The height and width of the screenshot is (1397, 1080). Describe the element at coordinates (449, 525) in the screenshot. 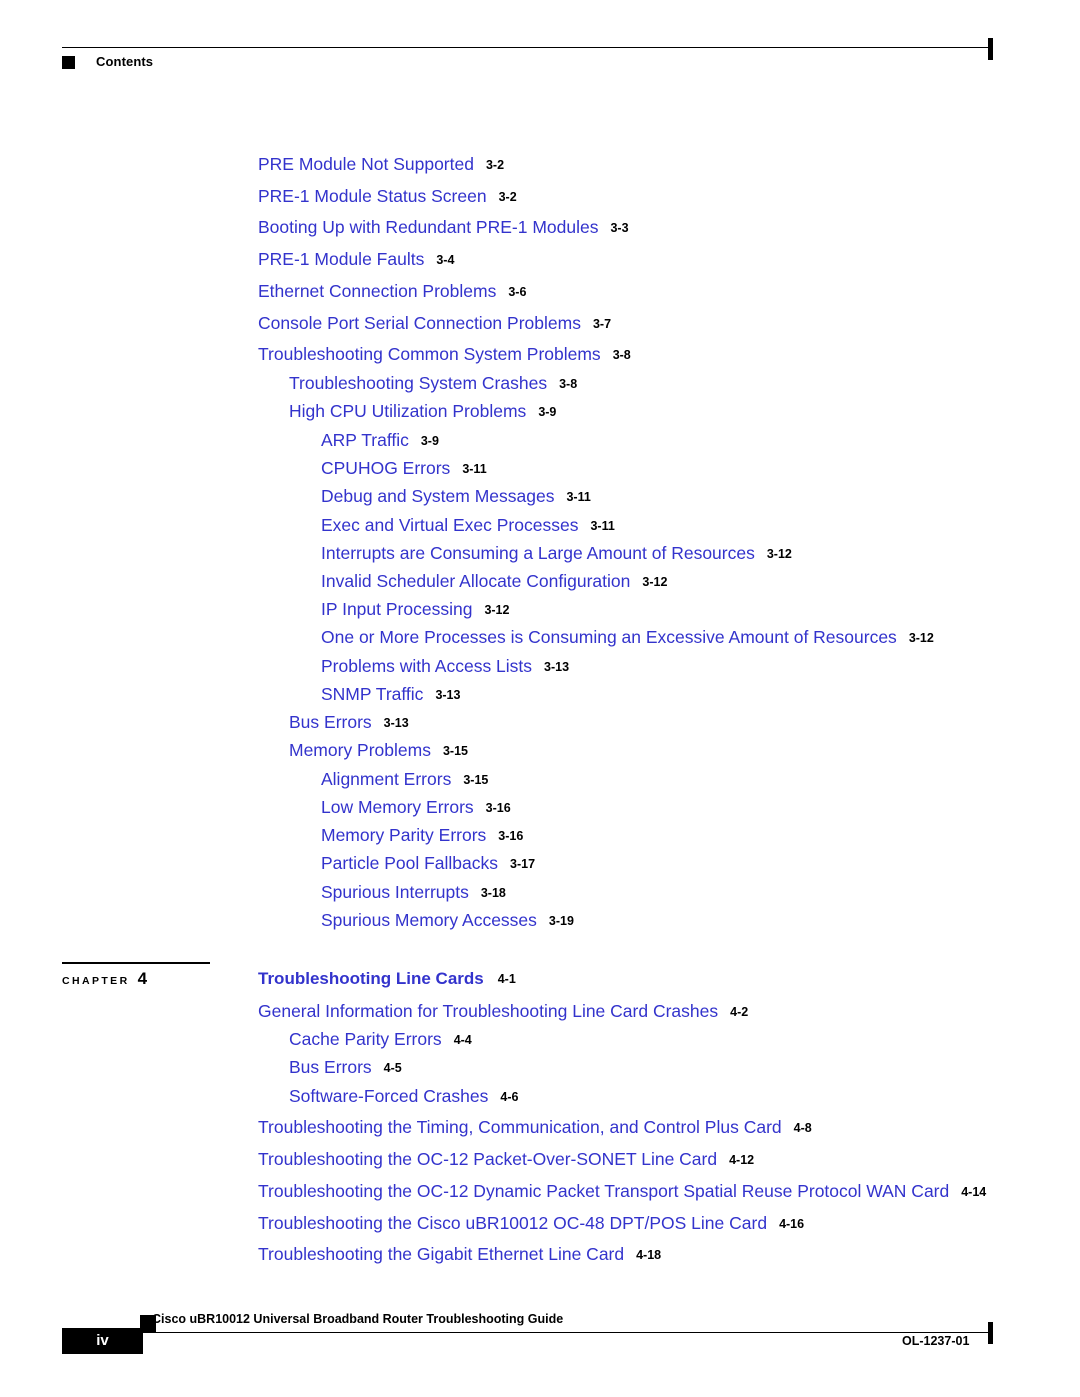

I see `toc-entry-title: Exec and Virtual Exec Processes` at that location.